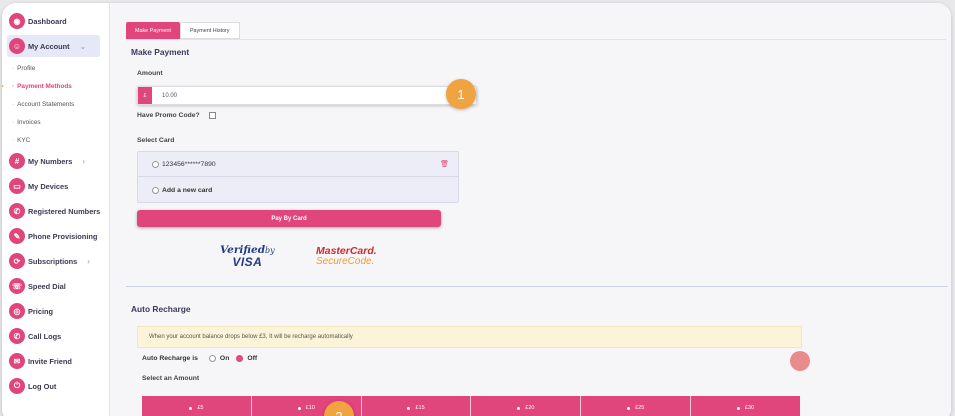 Image resolution: width=955 pixels, height=416 pixels. I want to click on amount-option-label: £5, so click(200, 408).